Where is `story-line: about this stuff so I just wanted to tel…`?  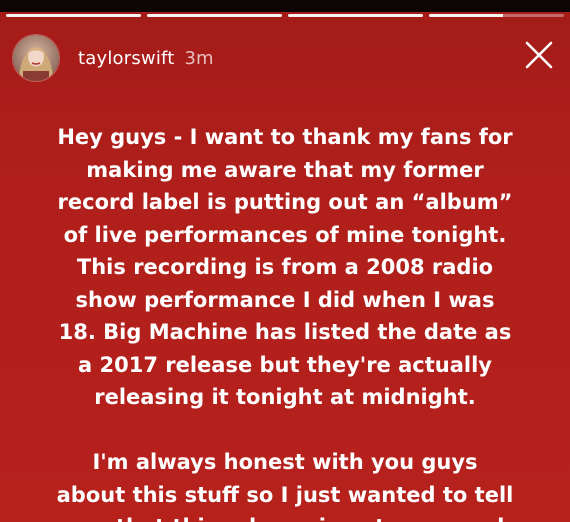
story-line: about this stuff so I just wanted to tel… is located at coordinates (285, 494).